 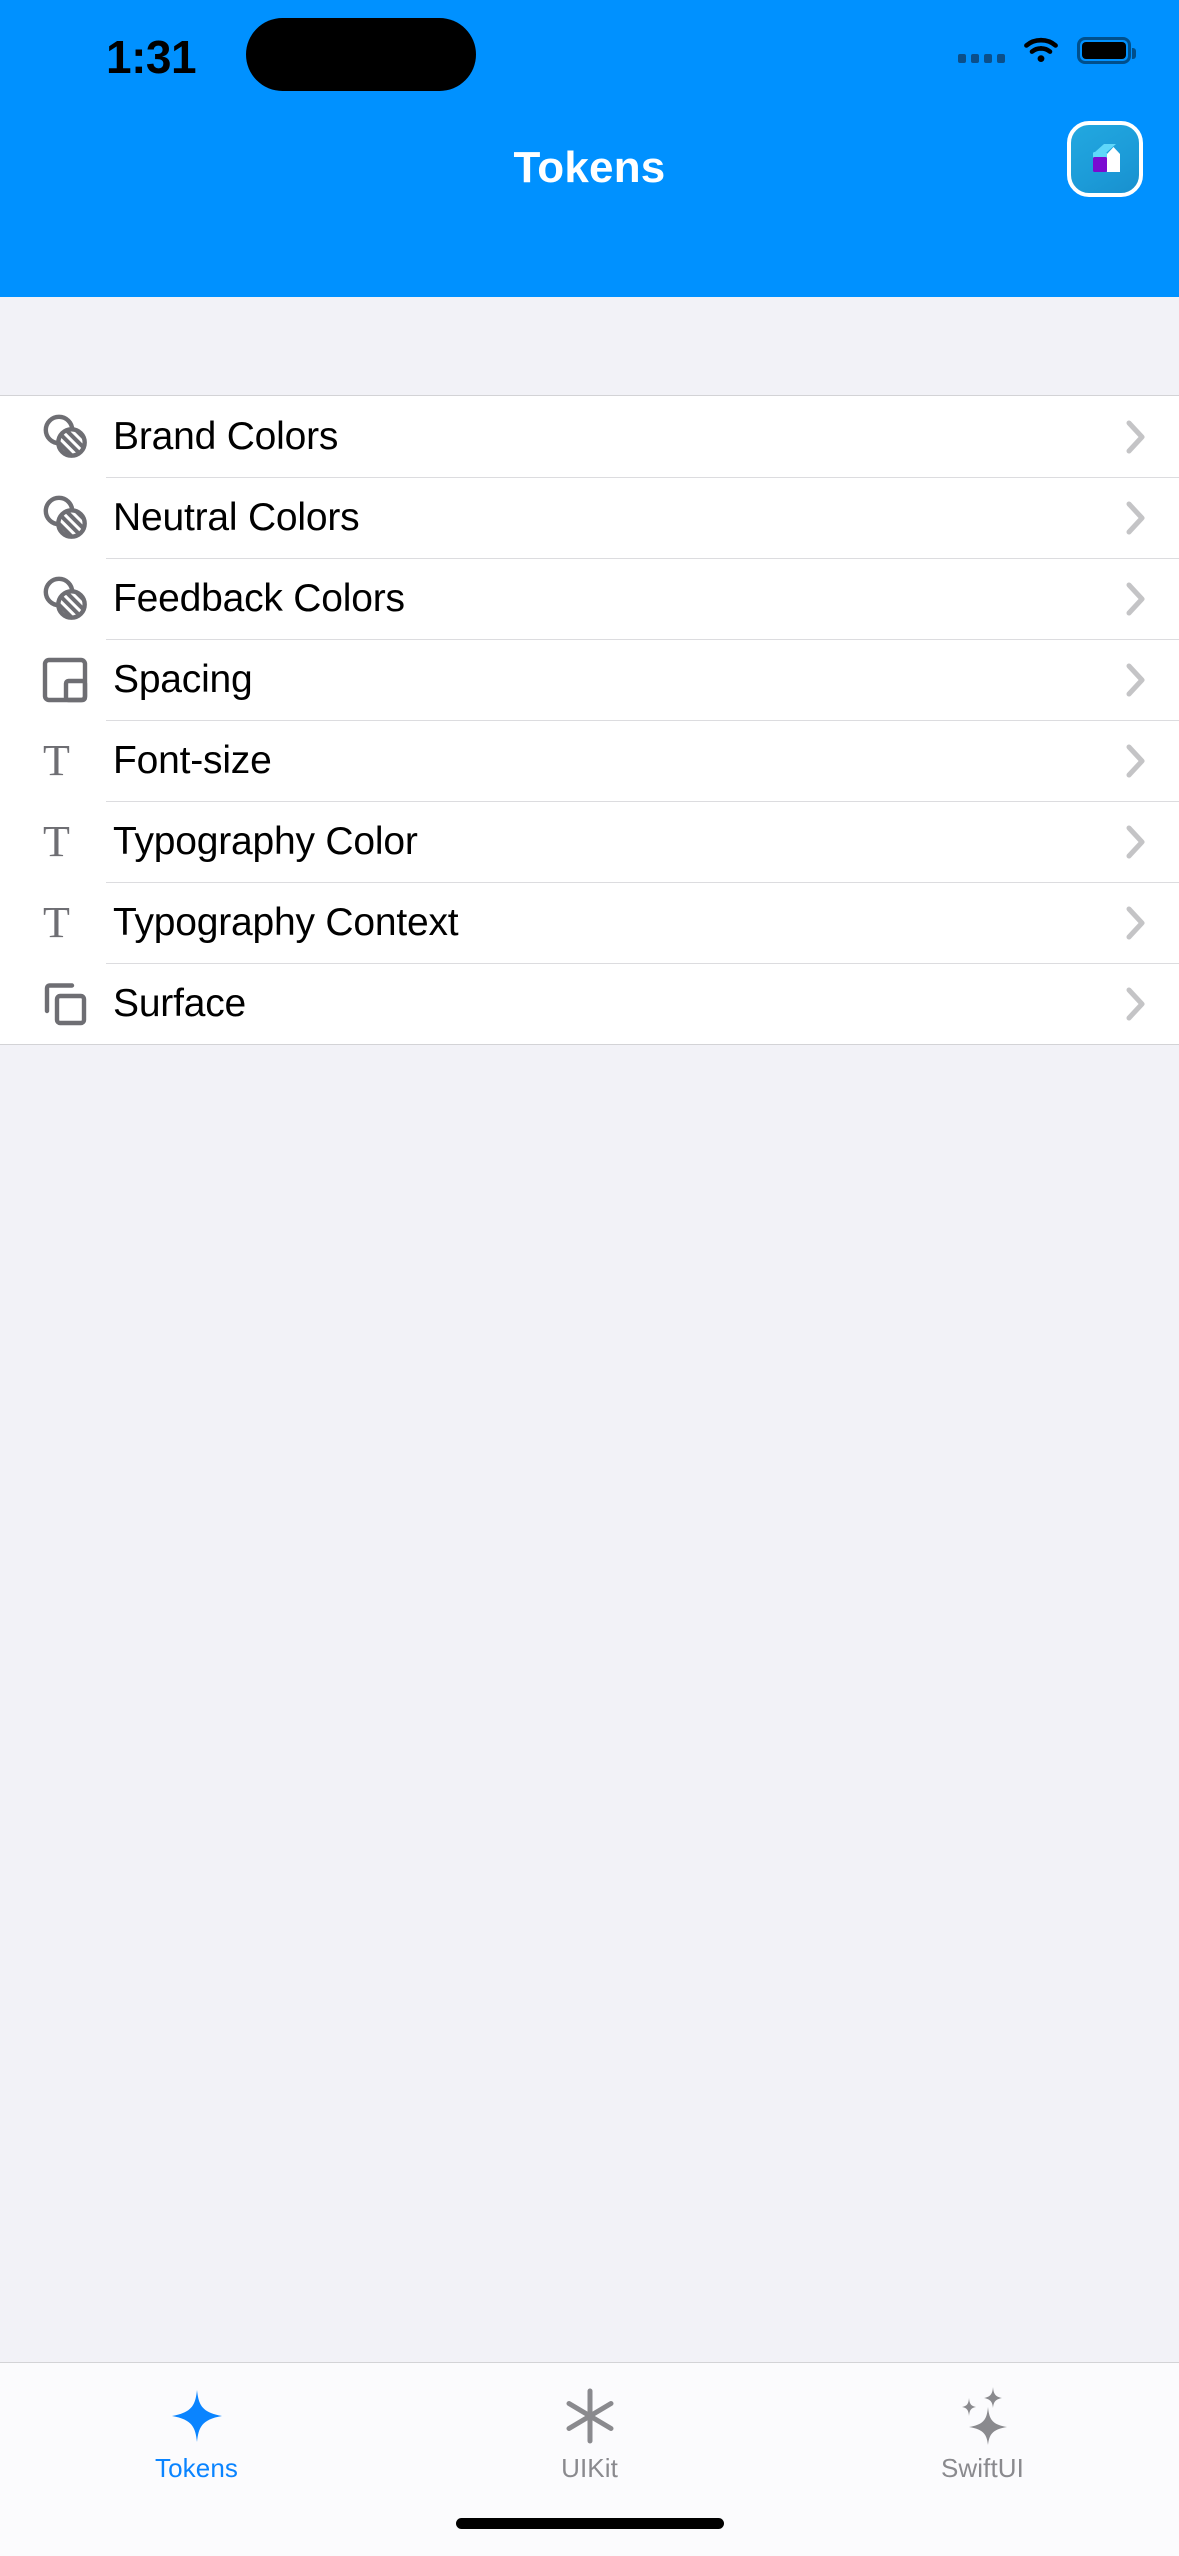 I want to click on tab-uikit: UIKit, so click(x=589, y=2423).